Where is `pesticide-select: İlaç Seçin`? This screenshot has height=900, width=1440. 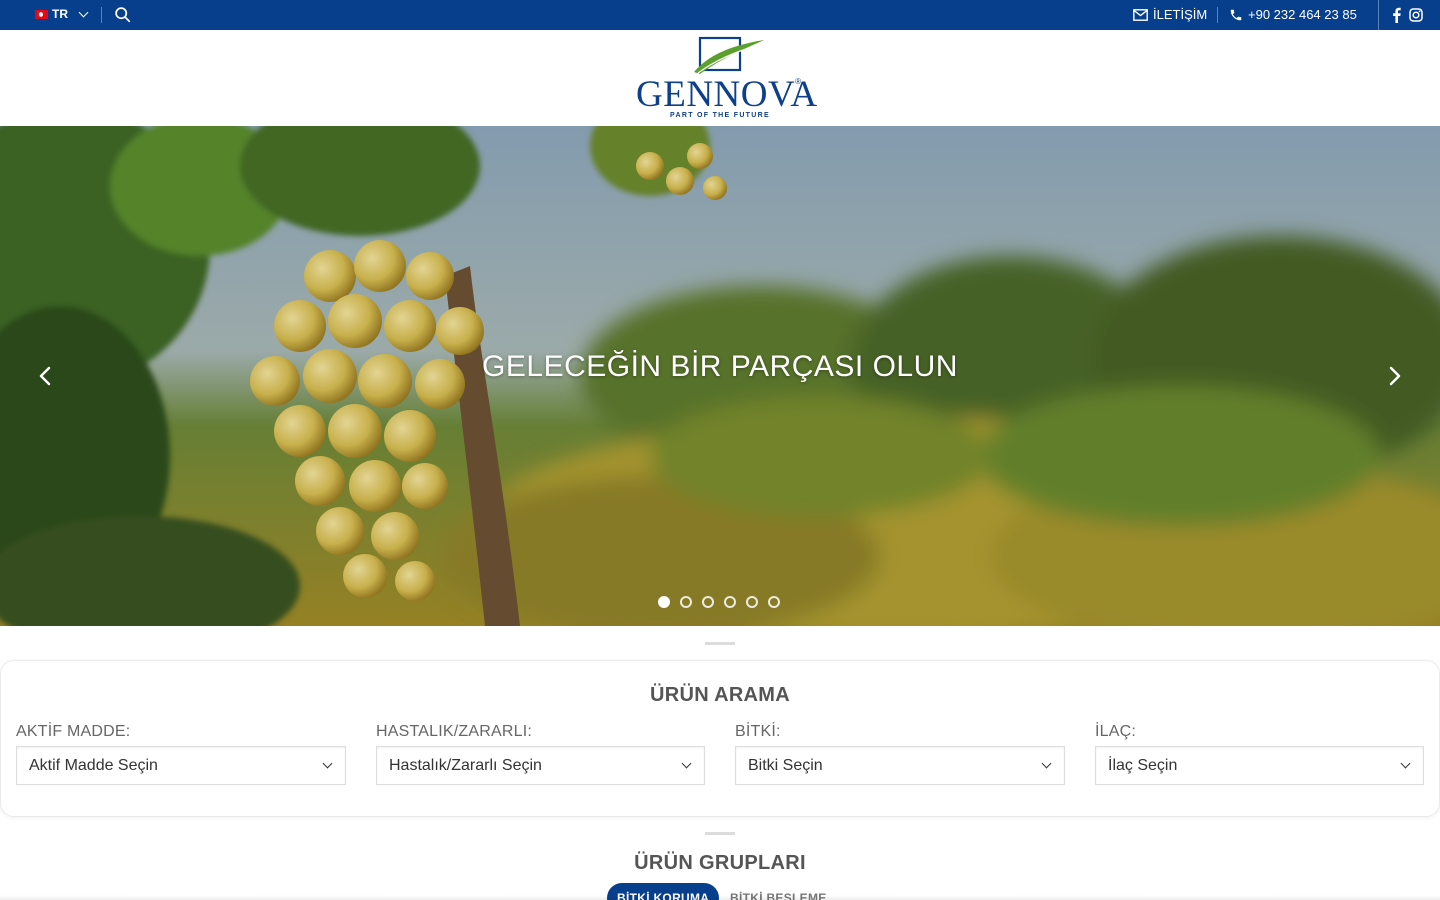
pesticide-select: İlaç Seçin is located at coordinates (1259, 765).